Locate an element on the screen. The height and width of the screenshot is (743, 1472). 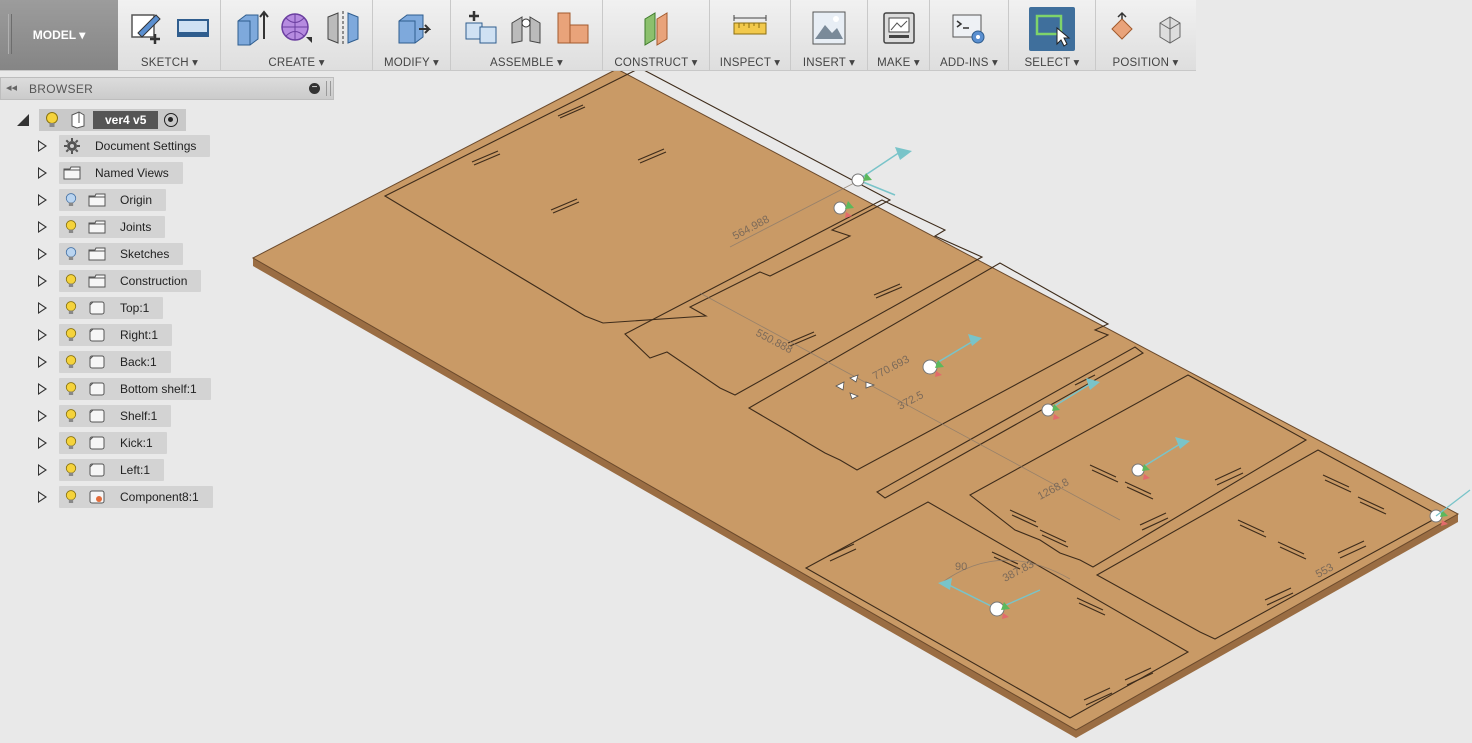
addins-menu: ADD-INS ▾ is located at coordinates (969, 62).